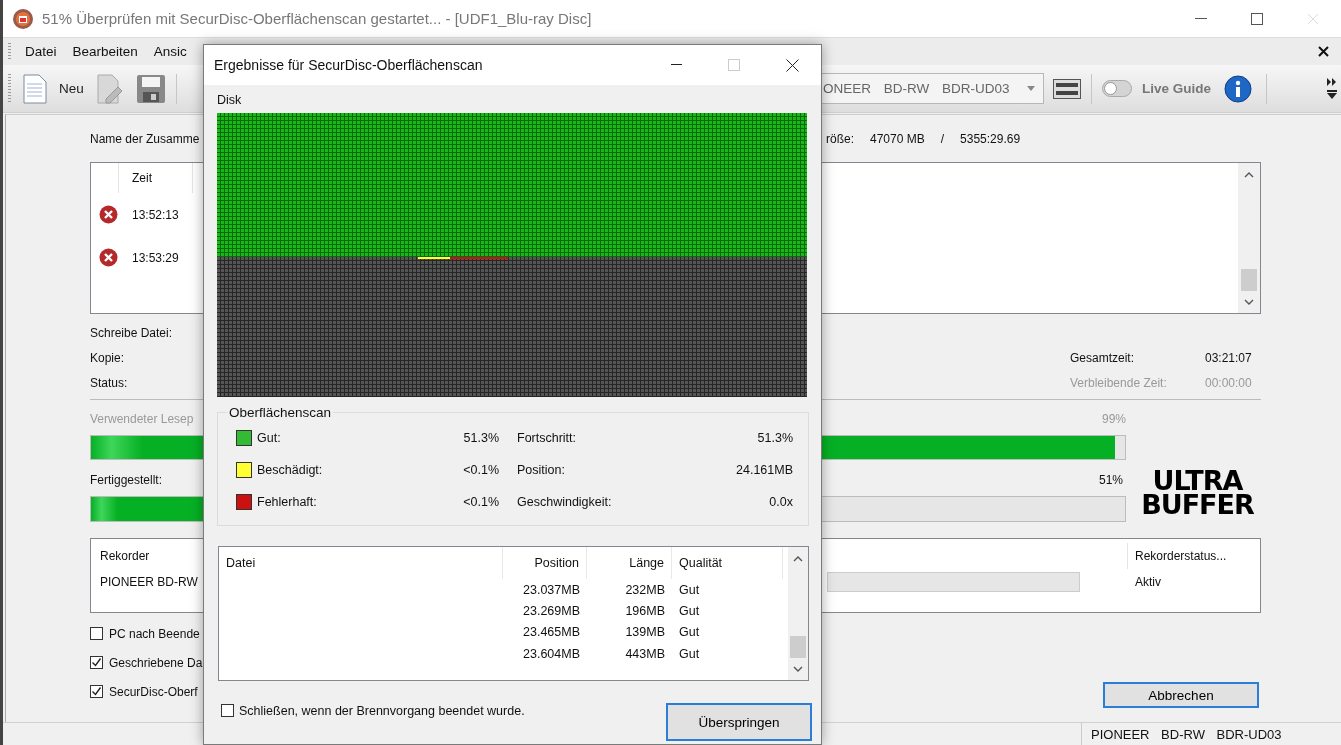 The width and height of the screenshot is (1341, 745). I want to click on table-cell: 13:53:29, so click(155, 257).